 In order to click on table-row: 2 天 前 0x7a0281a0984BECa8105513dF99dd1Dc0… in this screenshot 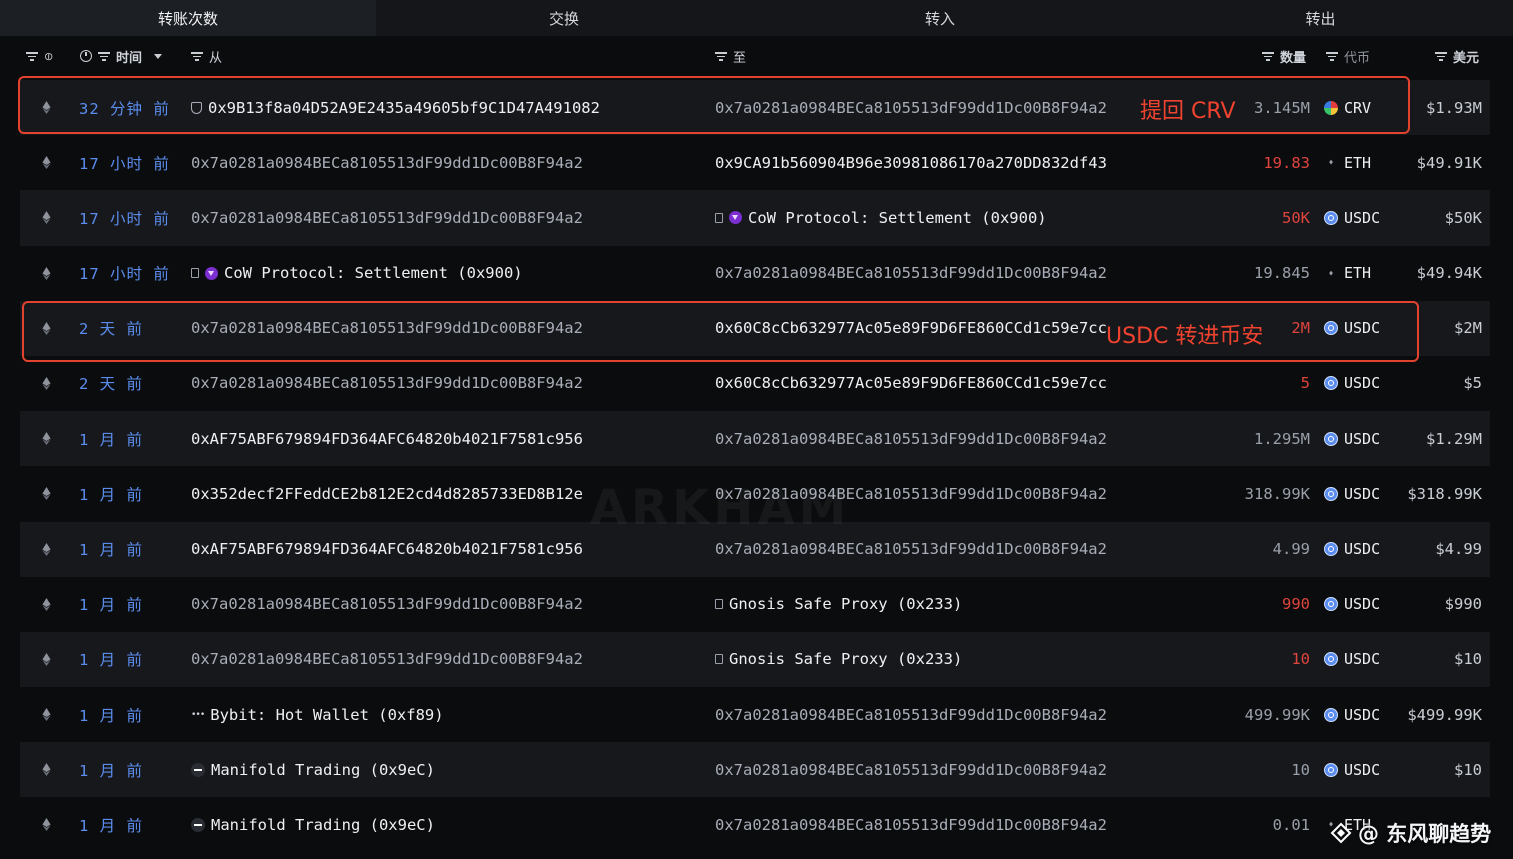, I will do `click(755, 383)`.